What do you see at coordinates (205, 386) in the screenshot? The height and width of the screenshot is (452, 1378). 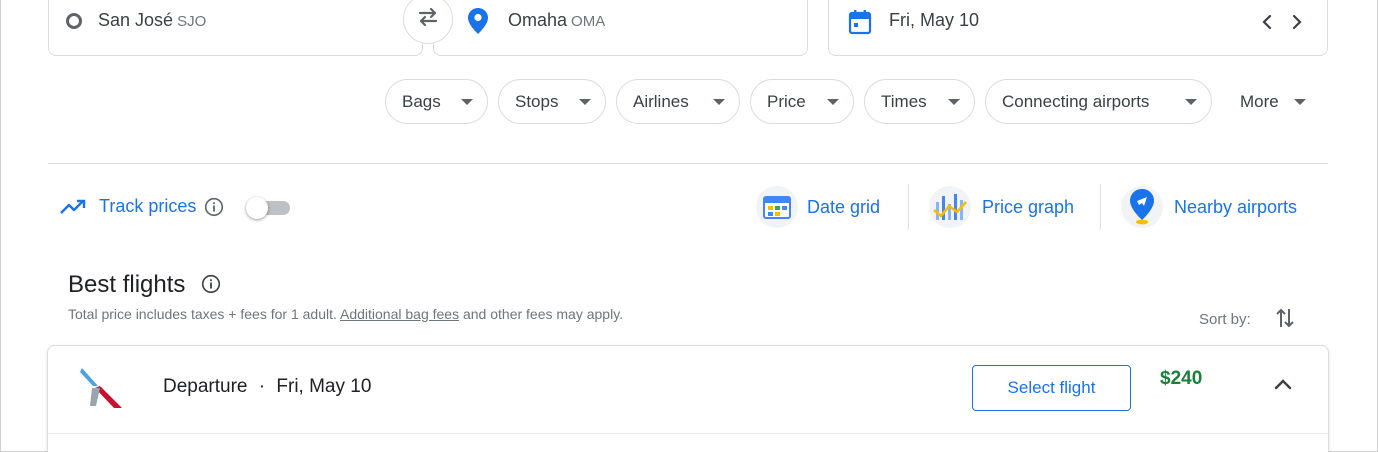 I see `departure-label: Departure` at bounding box center [205, 386].